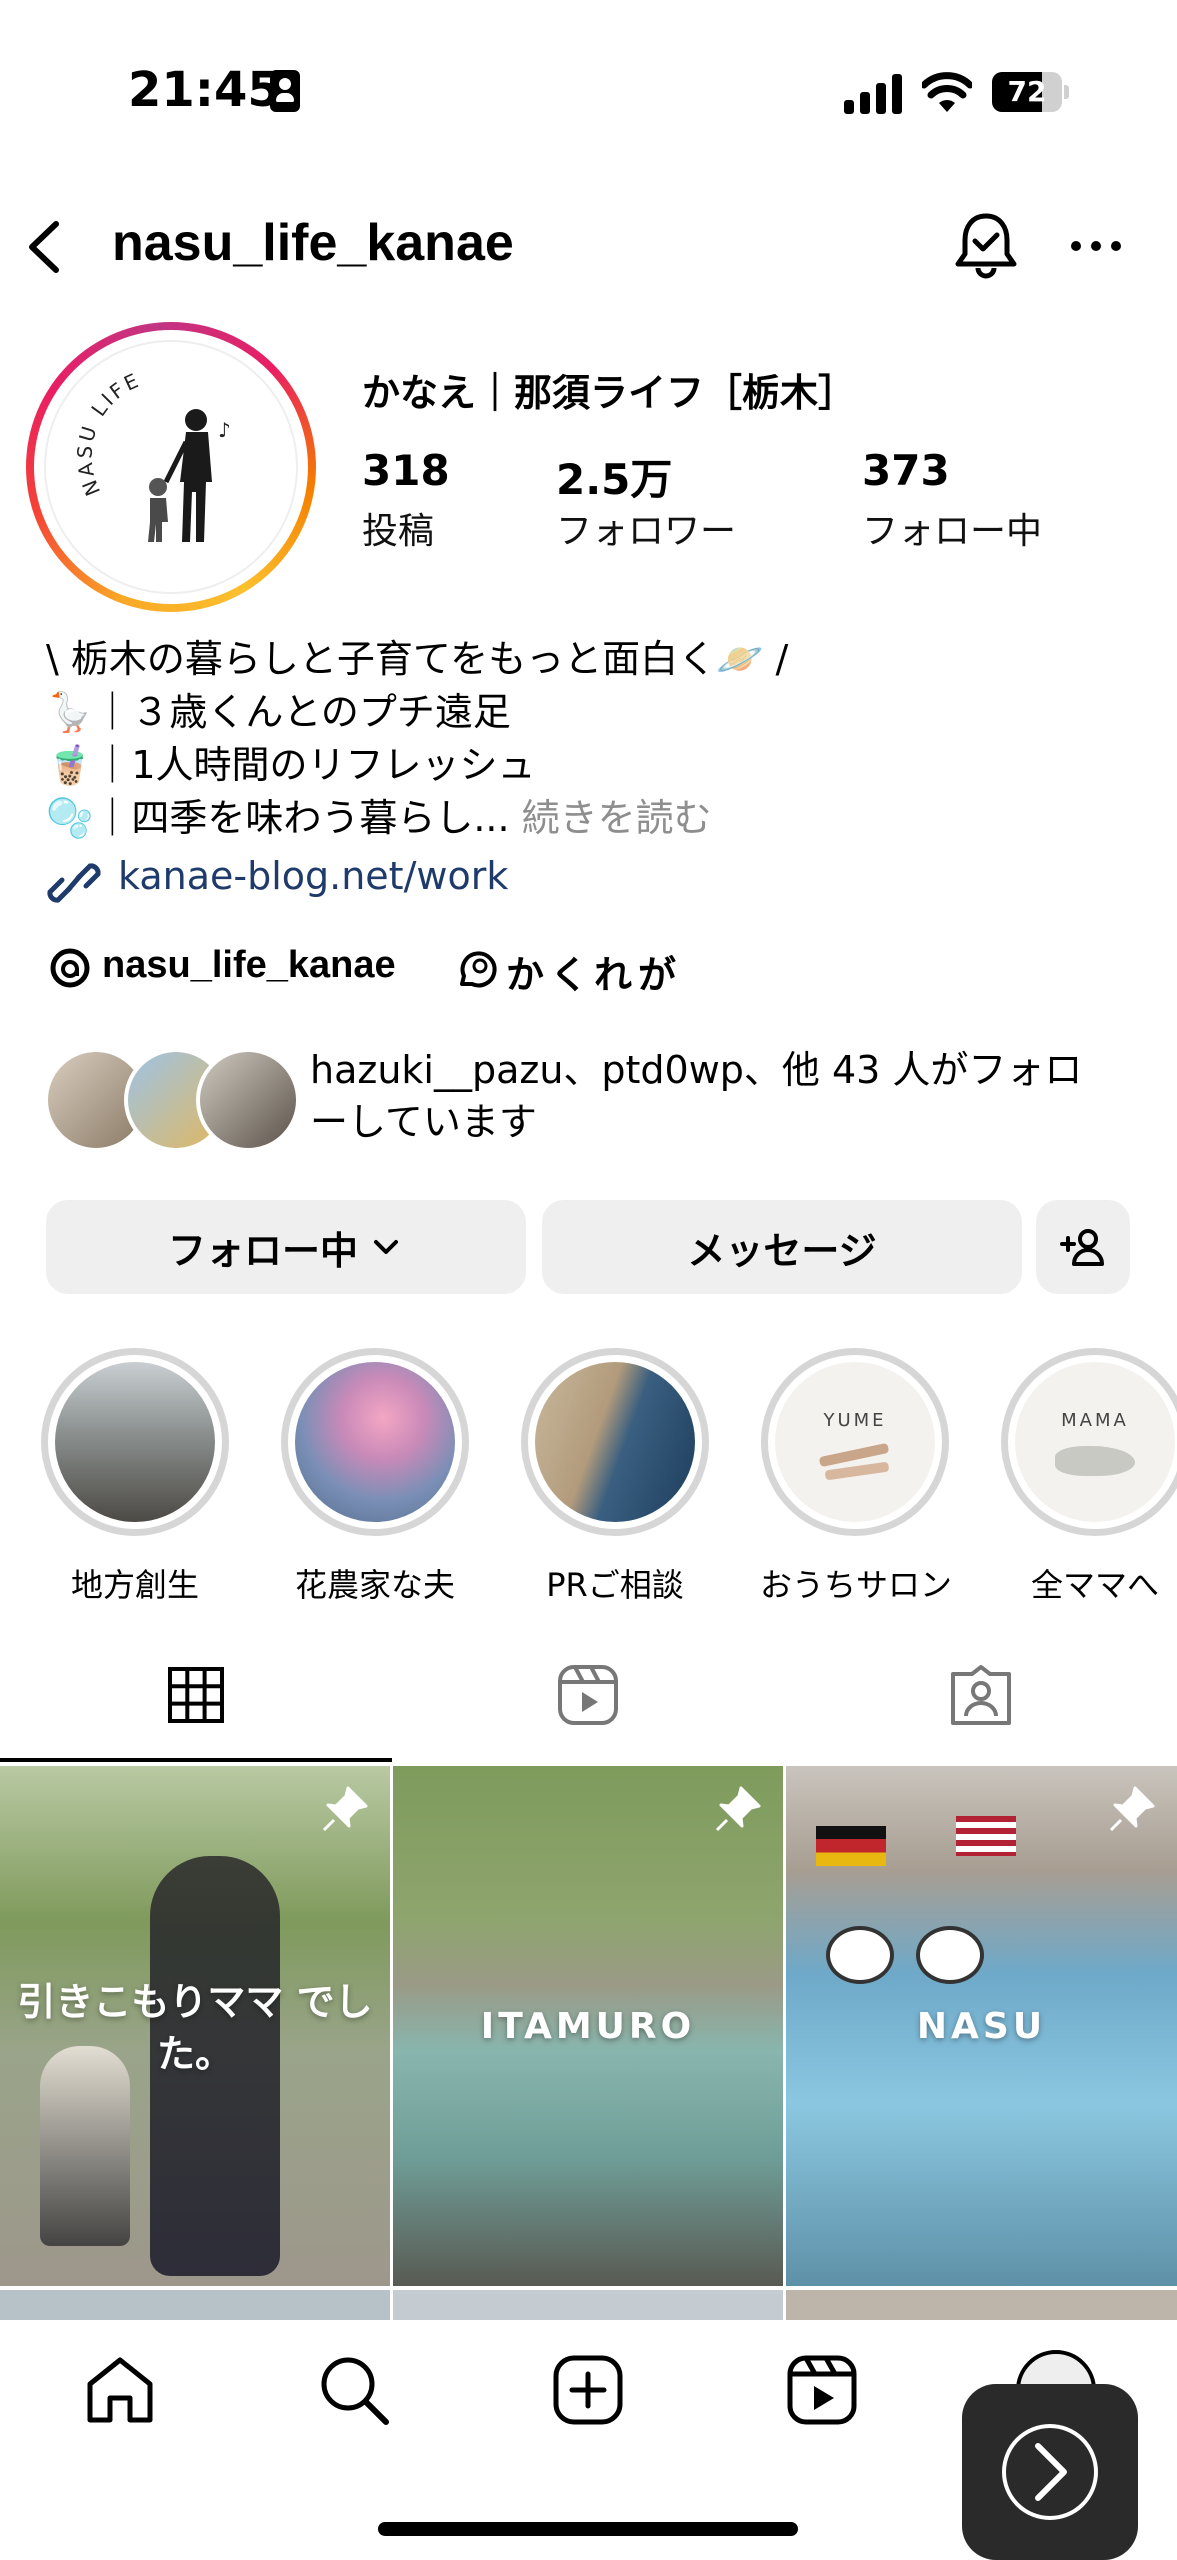 This screenshot has height=2560, width=1177. I want to click on highlight-label: 全ママへ, so click(1094, 1585).